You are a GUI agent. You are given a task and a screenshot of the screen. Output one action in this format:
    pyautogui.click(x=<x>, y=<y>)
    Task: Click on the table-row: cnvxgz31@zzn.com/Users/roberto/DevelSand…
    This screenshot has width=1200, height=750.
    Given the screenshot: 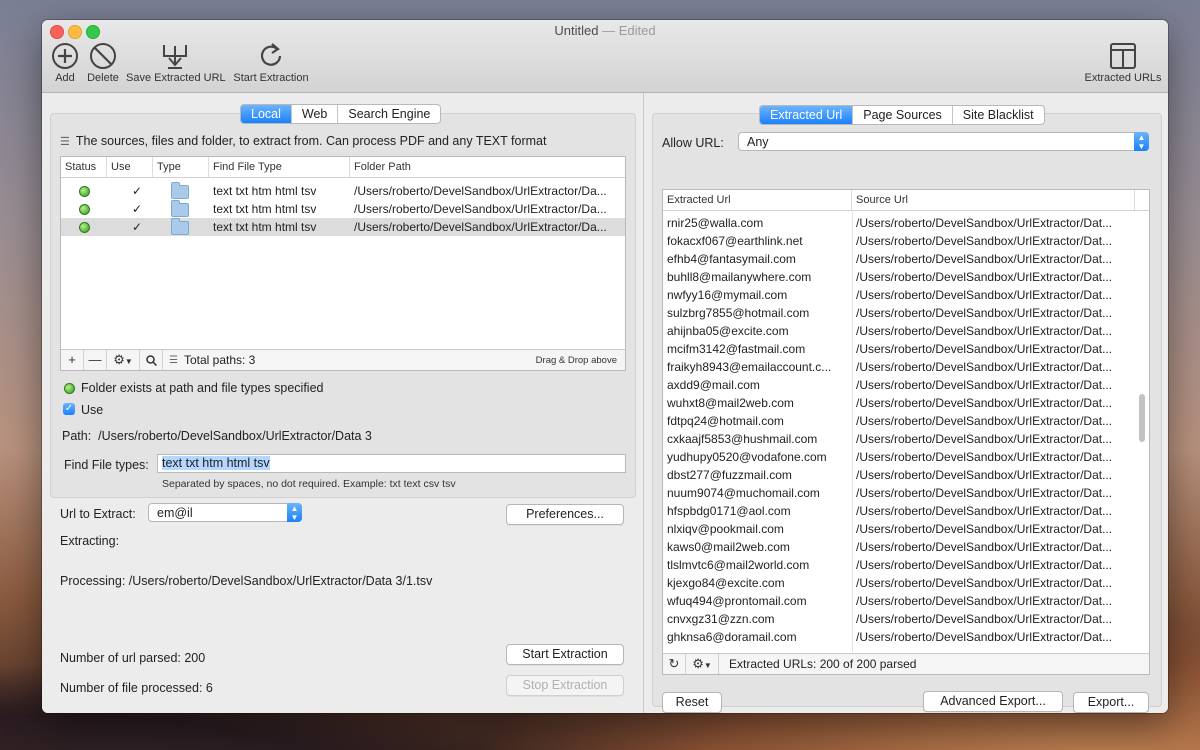 What is the action you would take?
    pyautogui.click(x=906, y=619)
    